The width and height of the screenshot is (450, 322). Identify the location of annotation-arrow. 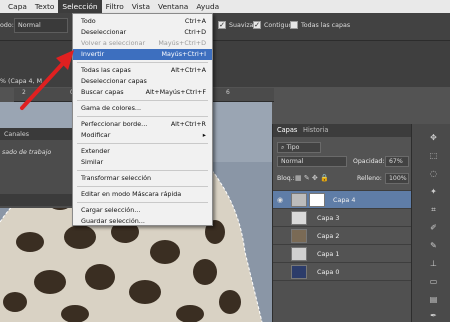
(47, 80).